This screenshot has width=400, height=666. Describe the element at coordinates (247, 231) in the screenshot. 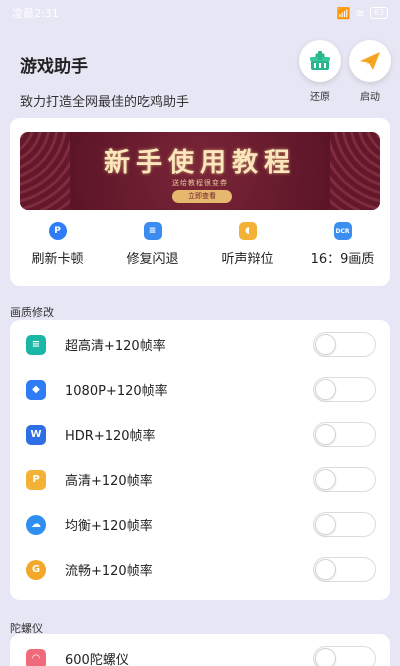

I see `sound-icon: ◖` at that location.